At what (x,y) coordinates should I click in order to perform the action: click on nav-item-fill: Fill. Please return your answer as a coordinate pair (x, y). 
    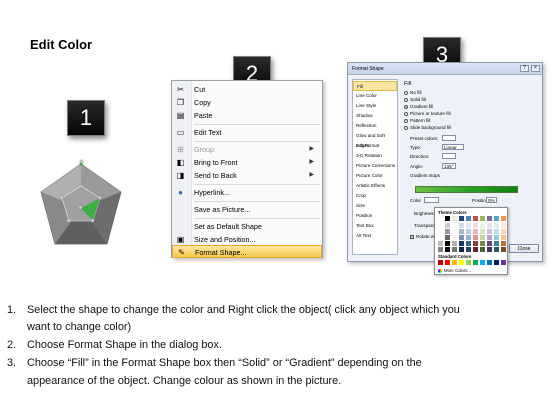
    Looking at the image, I should click on (375, 86).